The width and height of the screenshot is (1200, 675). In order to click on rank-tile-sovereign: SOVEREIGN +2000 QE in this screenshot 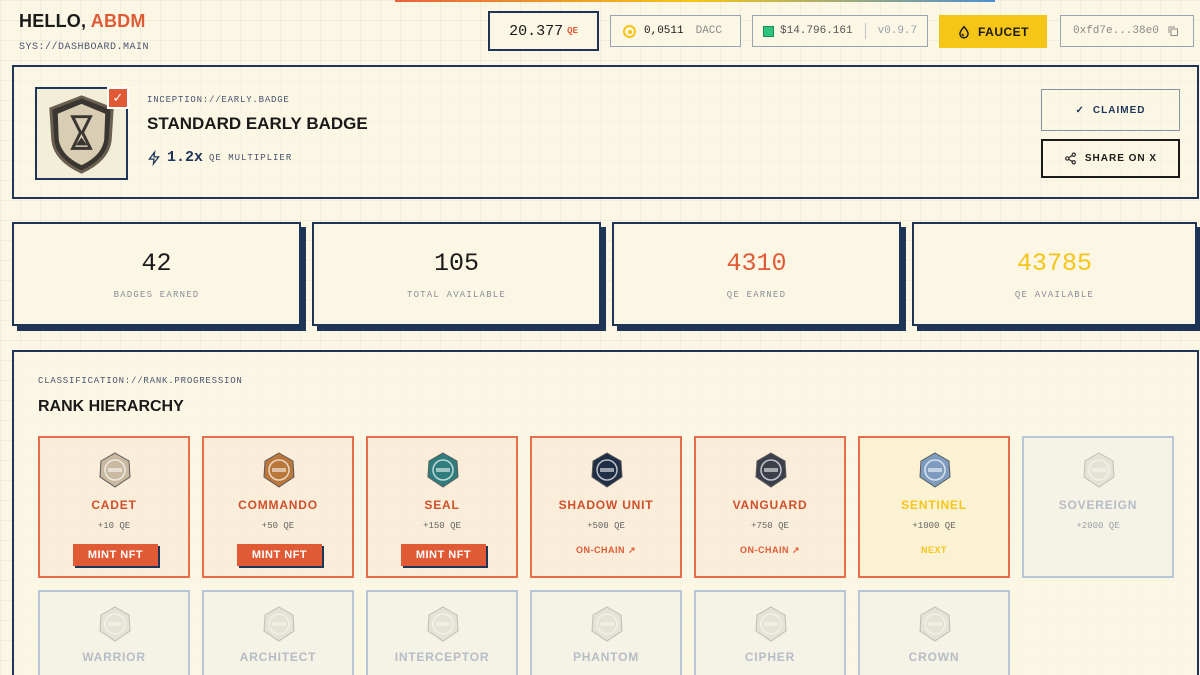, I will do `click(1098, 507)`.